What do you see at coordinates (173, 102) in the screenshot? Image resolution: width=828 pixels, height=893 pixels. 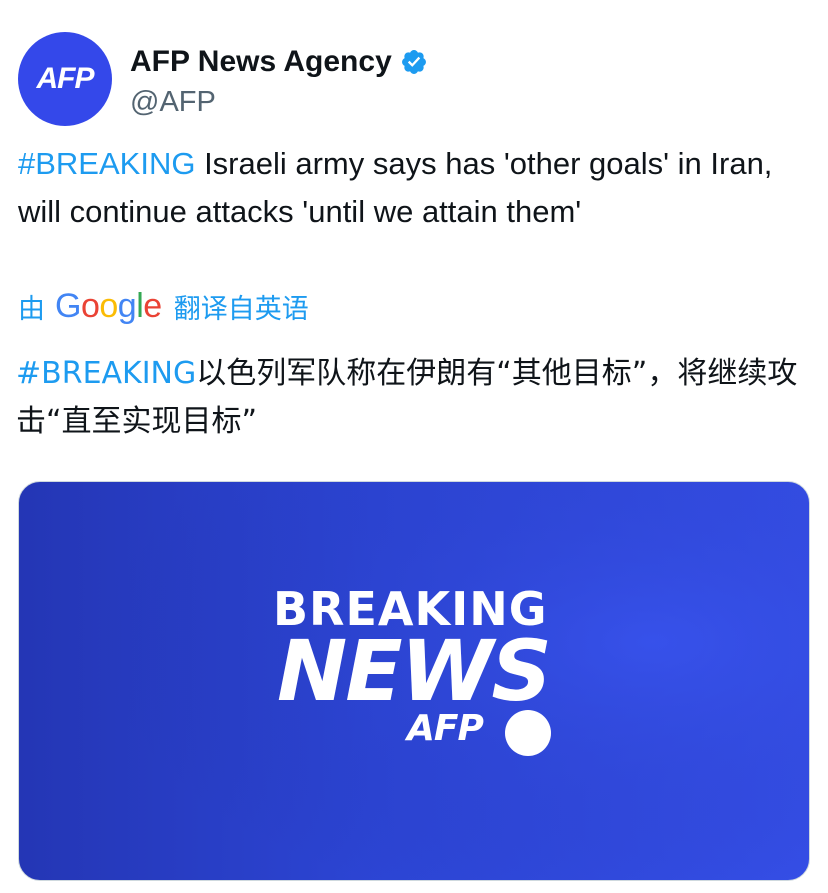 I see `author-handle: @AFP` at bounding box center [173, 102].